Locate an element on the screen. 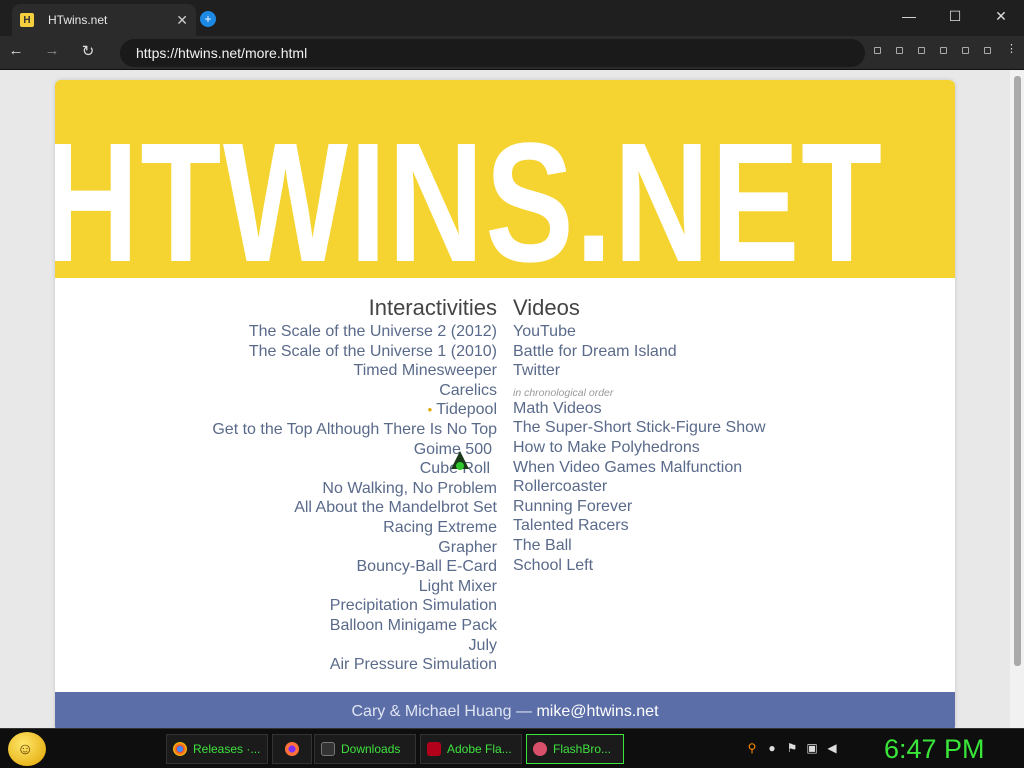 This screenshot has height=768, width=1024. footer-email-link: mike@htwins.net is located at coordinates (597, 711).